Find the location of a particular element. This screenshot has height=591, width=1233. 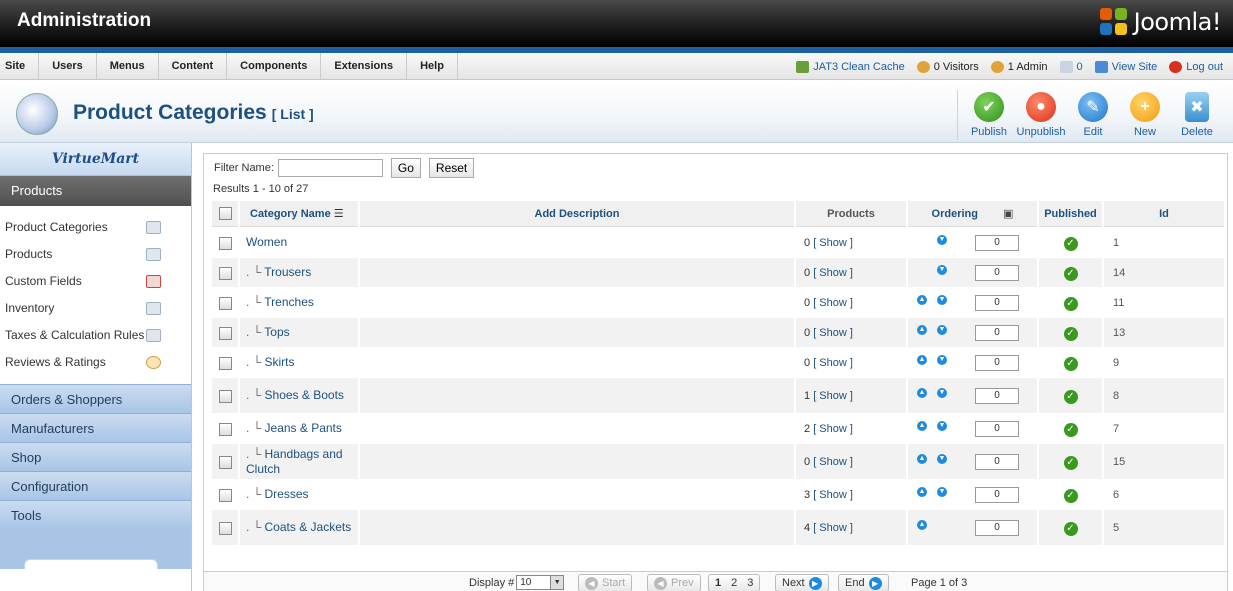

category-name-link: Tops is located at coordinates (276, 332).